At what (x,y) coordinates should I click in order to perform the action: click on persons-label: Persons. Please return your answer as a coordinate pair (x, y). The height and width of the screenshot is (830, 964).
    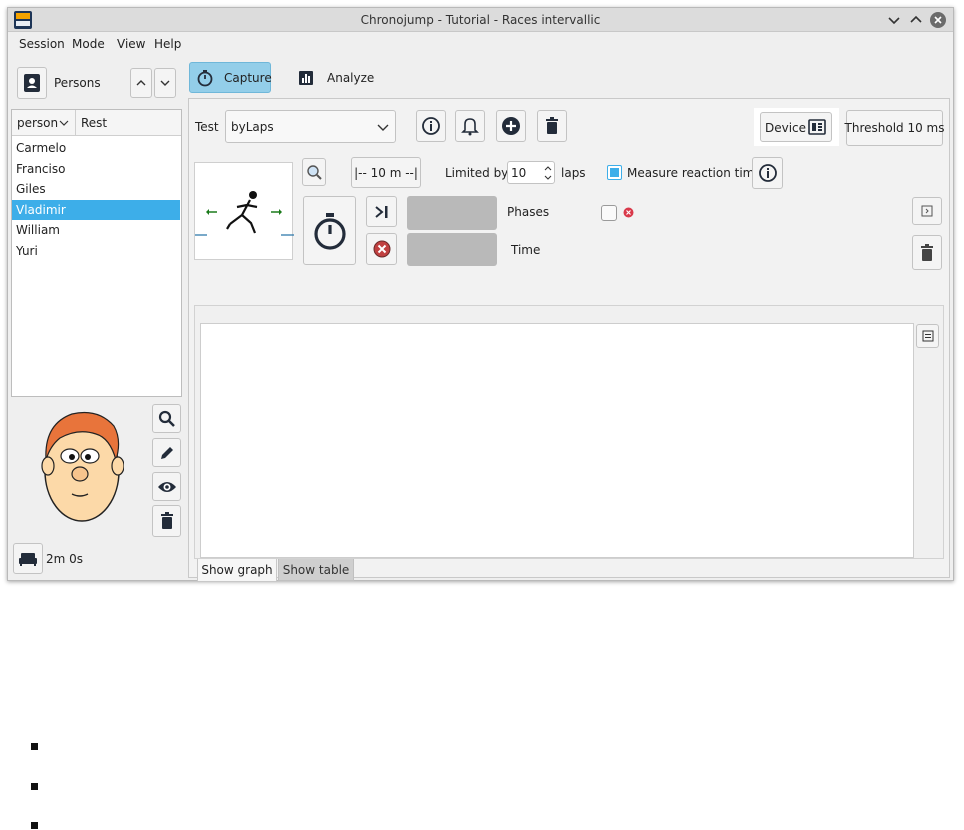
    Looking at the image, I should click on (77, 83).